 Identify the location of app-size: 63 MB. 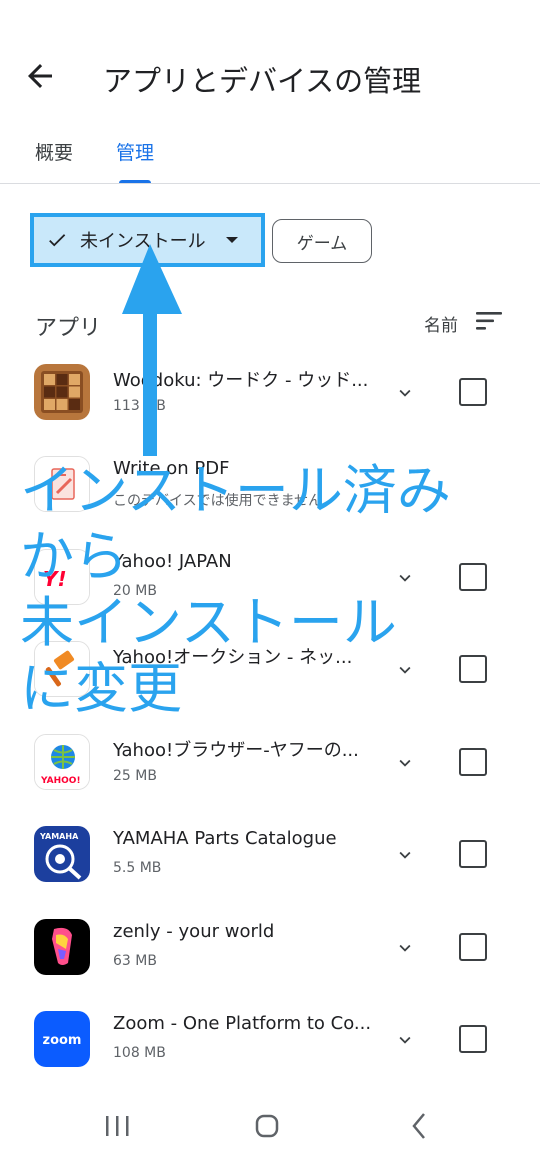
(135, 961).